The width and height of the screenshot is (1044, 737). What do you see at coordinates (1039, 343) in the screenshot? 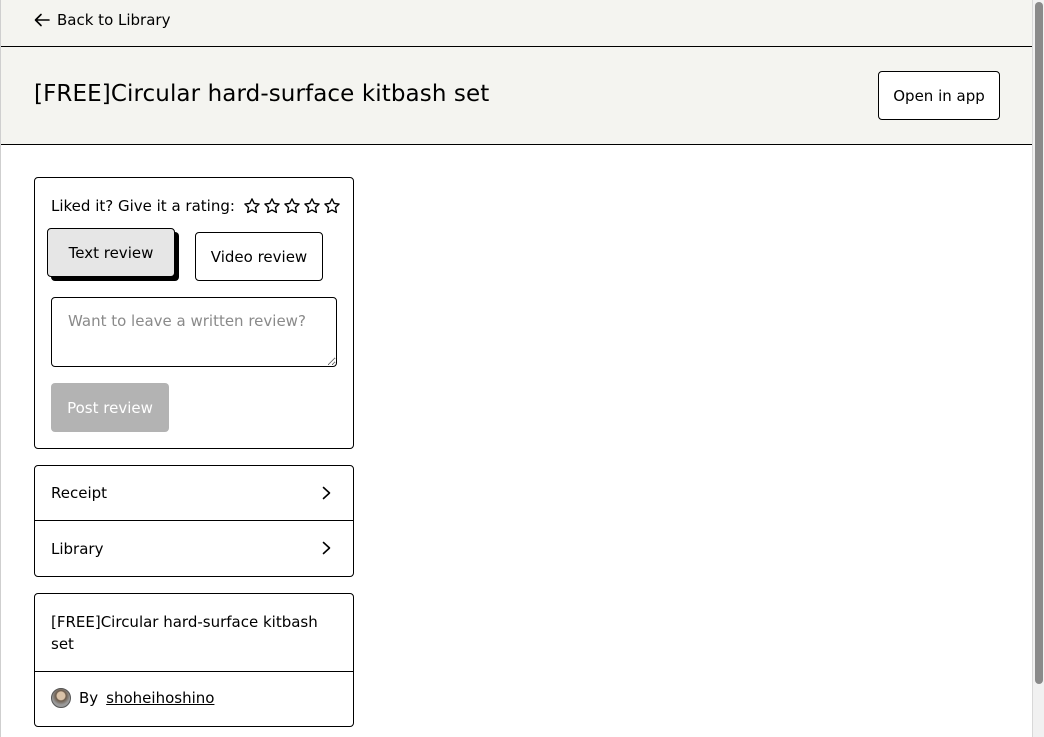
I see `scrollbar-thumb` at bounding box center [1039, 343].